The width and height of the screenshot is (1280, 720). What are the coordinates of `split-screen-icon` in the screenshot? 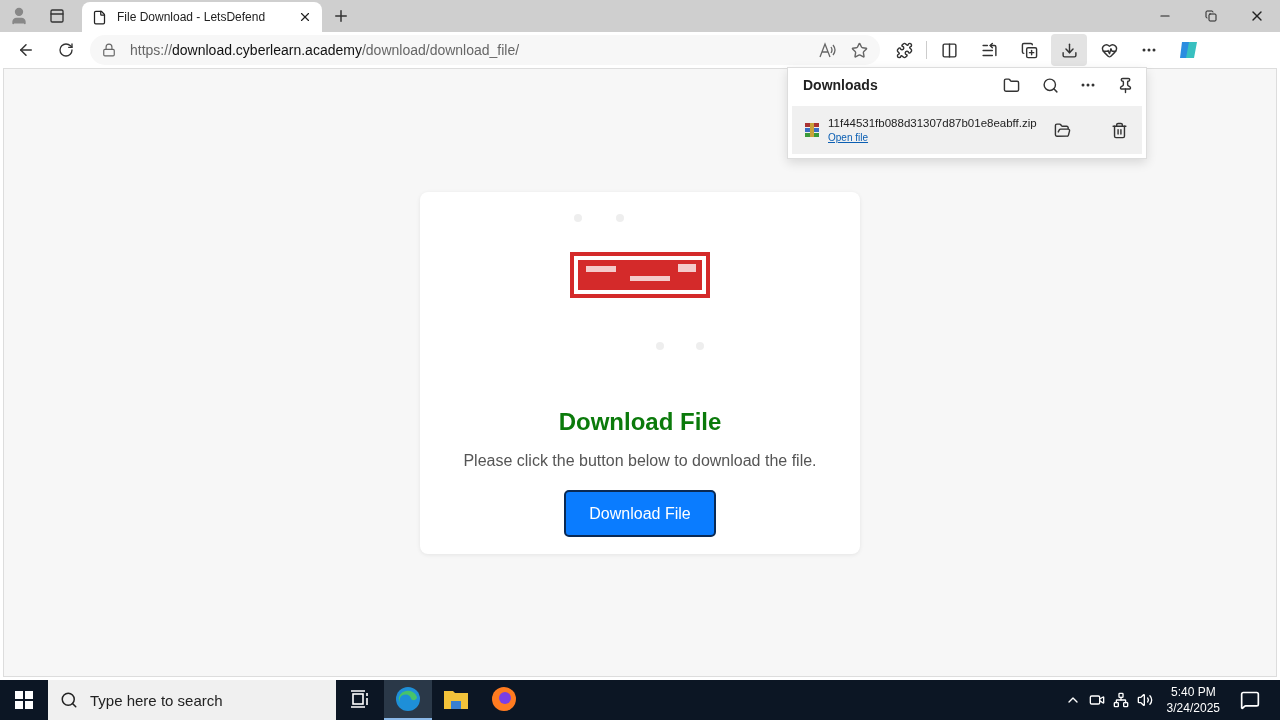 It's located at (949, 50).